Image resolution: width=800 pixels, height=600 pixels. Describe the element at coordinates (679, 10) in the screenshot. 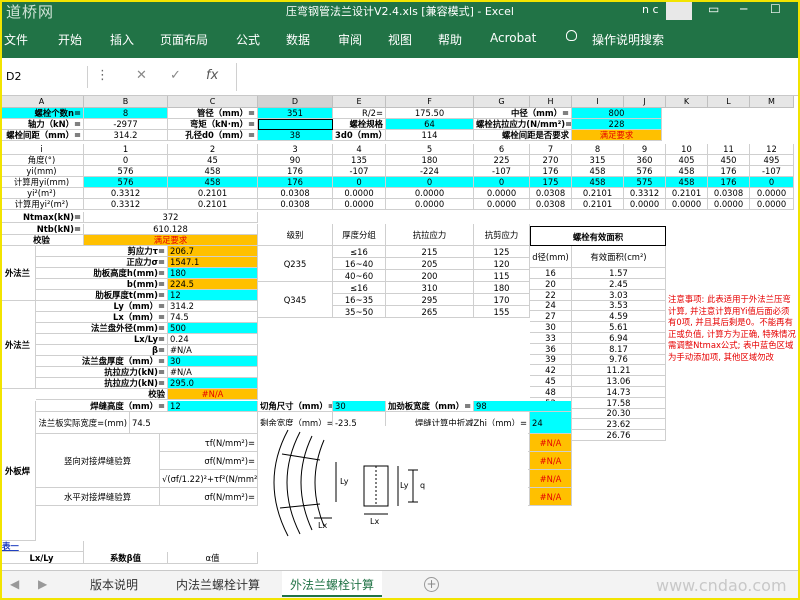

I see `avatar` at that location.